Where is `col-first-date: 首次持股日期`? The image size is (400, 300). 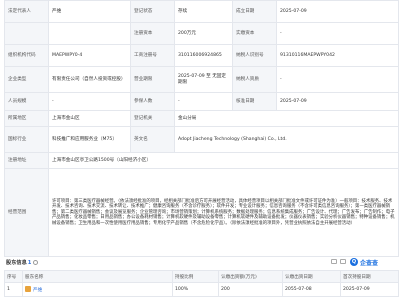
col-first-date: 首次持股日期 is located at coordinates (369, 276).